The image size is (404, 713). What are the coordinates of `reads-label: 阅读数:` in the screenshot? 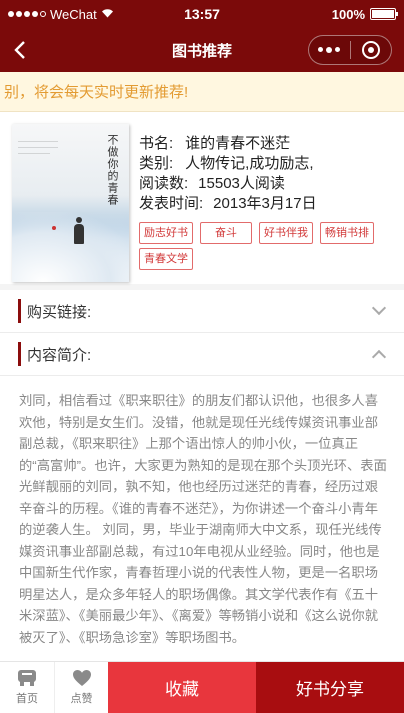 It's located at (164, 183).